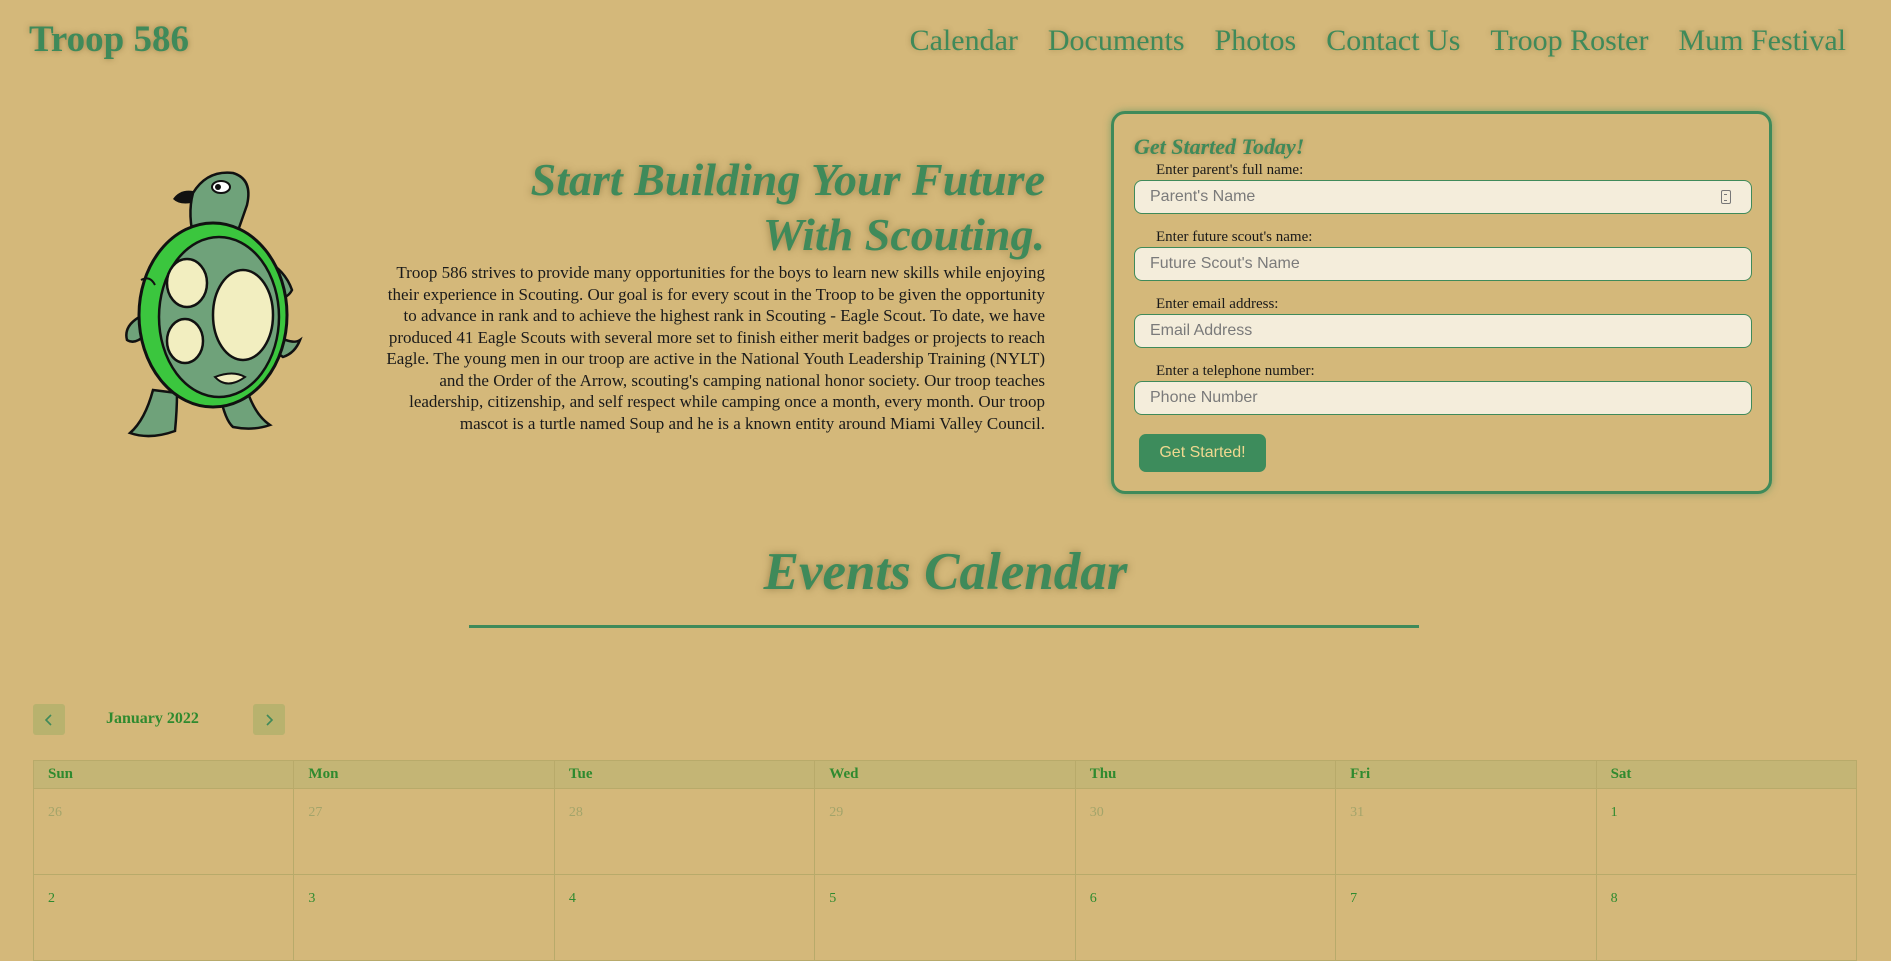 This screenshot has height=961, width=1891. What do you see at coordinates (1443, 264) in the screenshot?
I see `scout-name-input` at bounding box center [1443, 264].